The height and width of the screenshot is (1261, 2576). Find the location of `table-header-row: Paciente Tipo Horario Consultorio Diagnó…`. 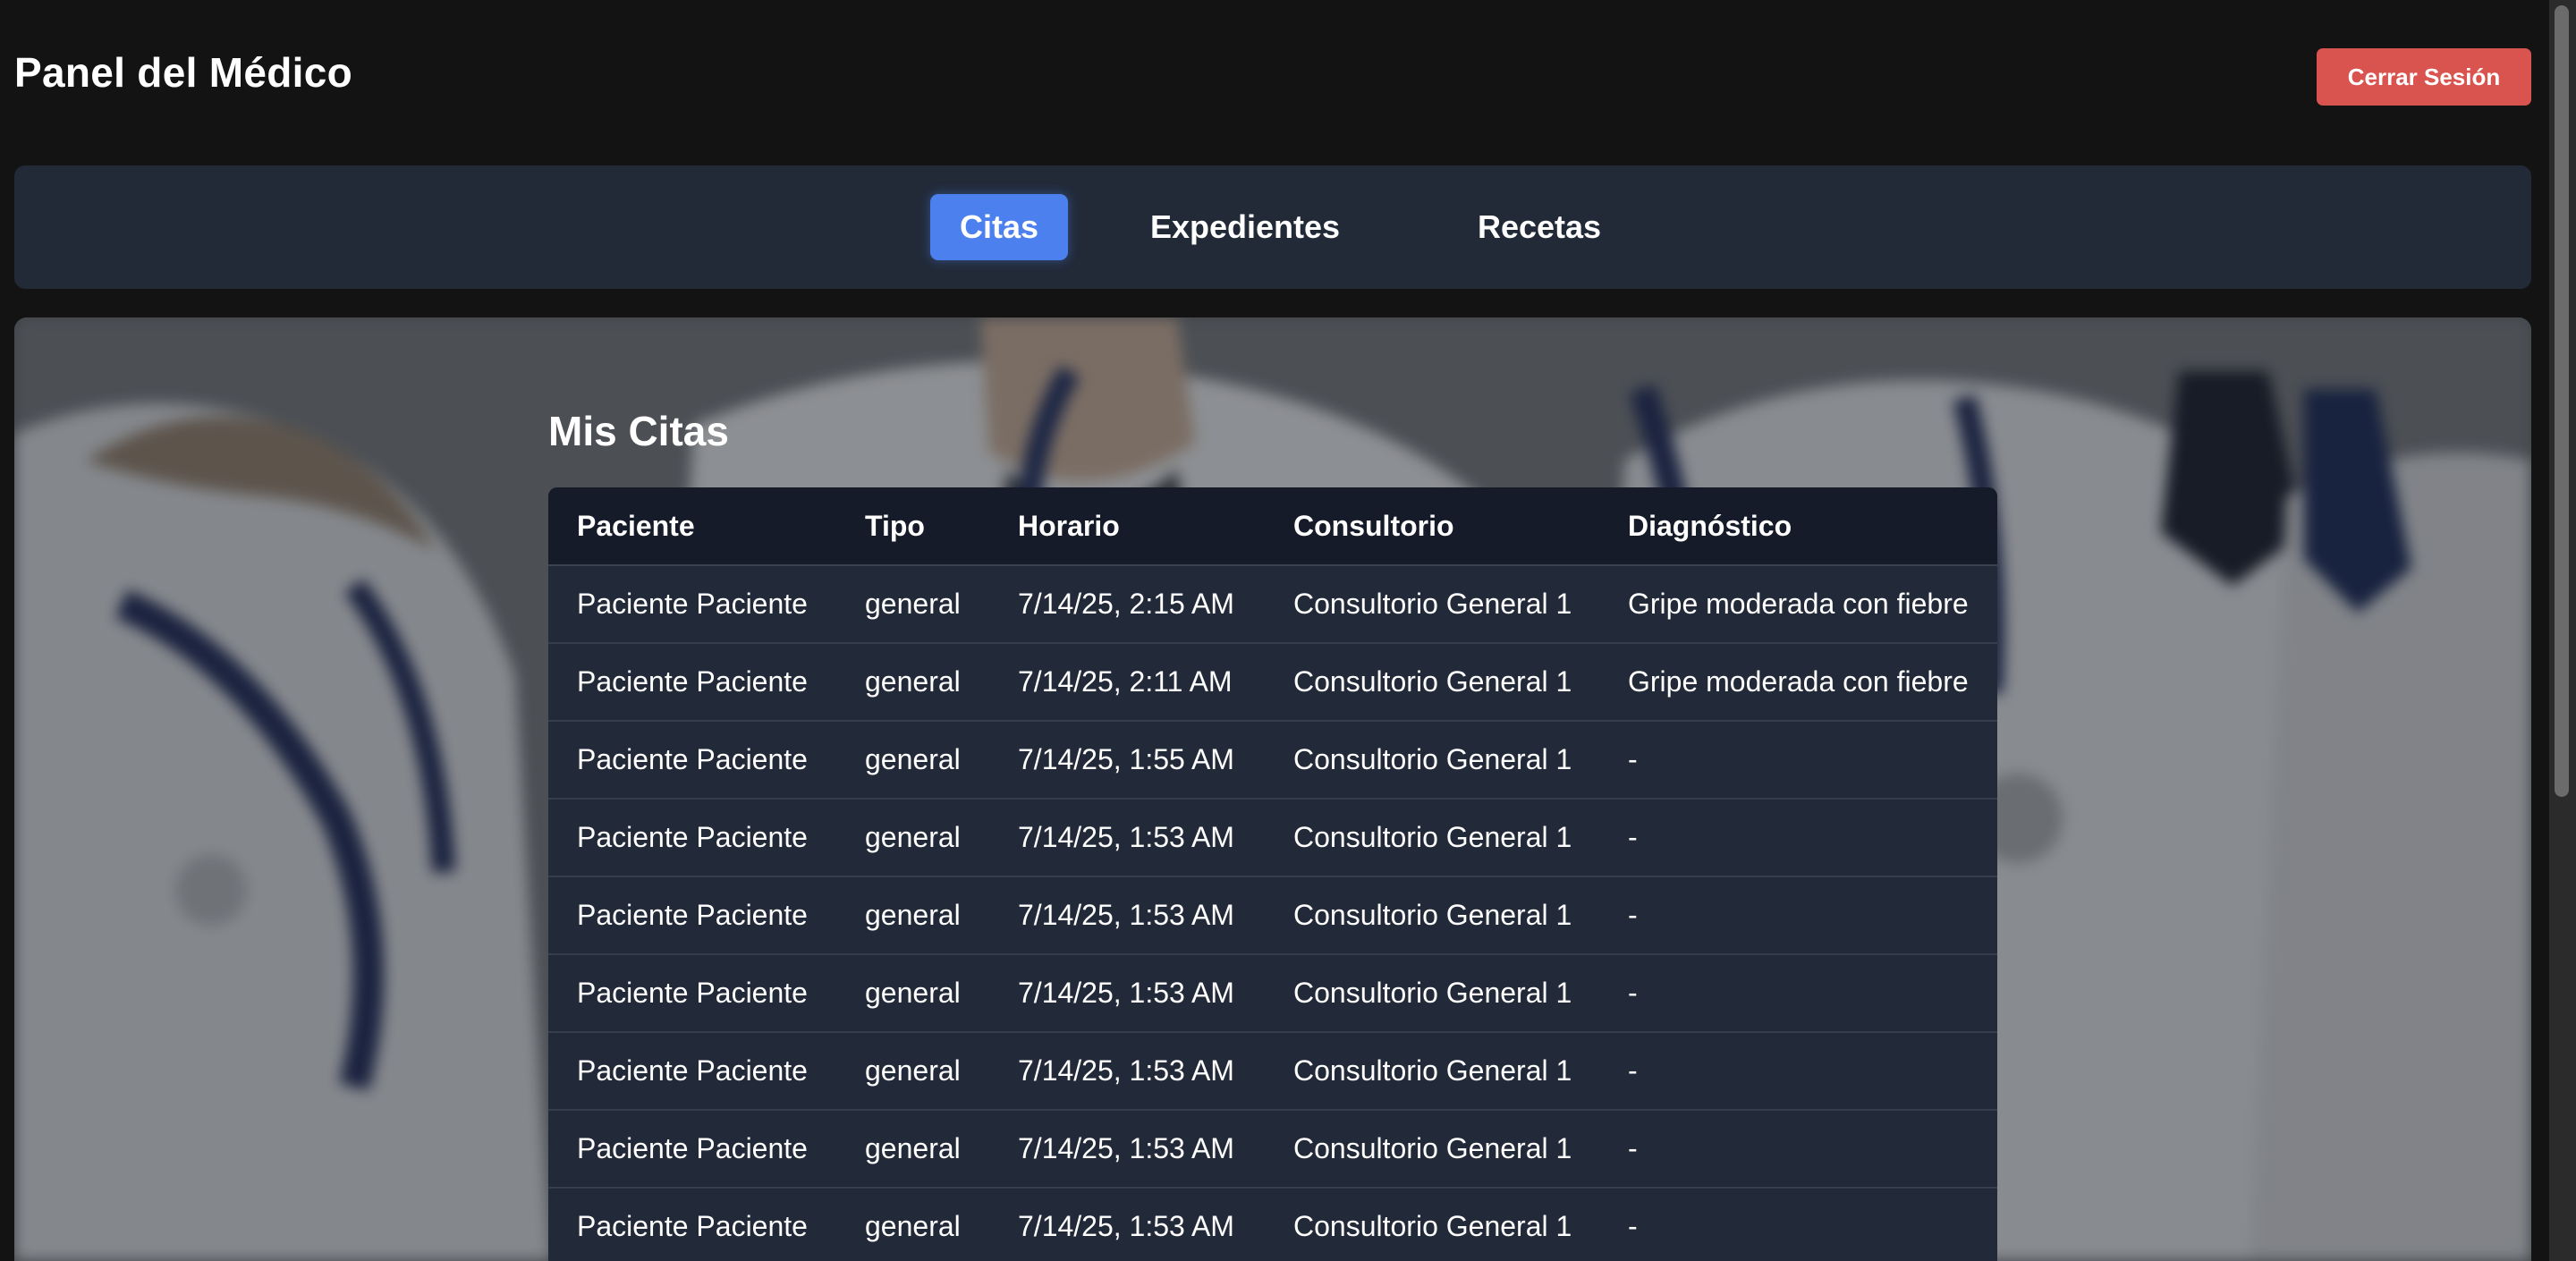

table-header-row: Paciente Tipo Horario Consultorio Diagnó… is located at coordinates (1272, 526).